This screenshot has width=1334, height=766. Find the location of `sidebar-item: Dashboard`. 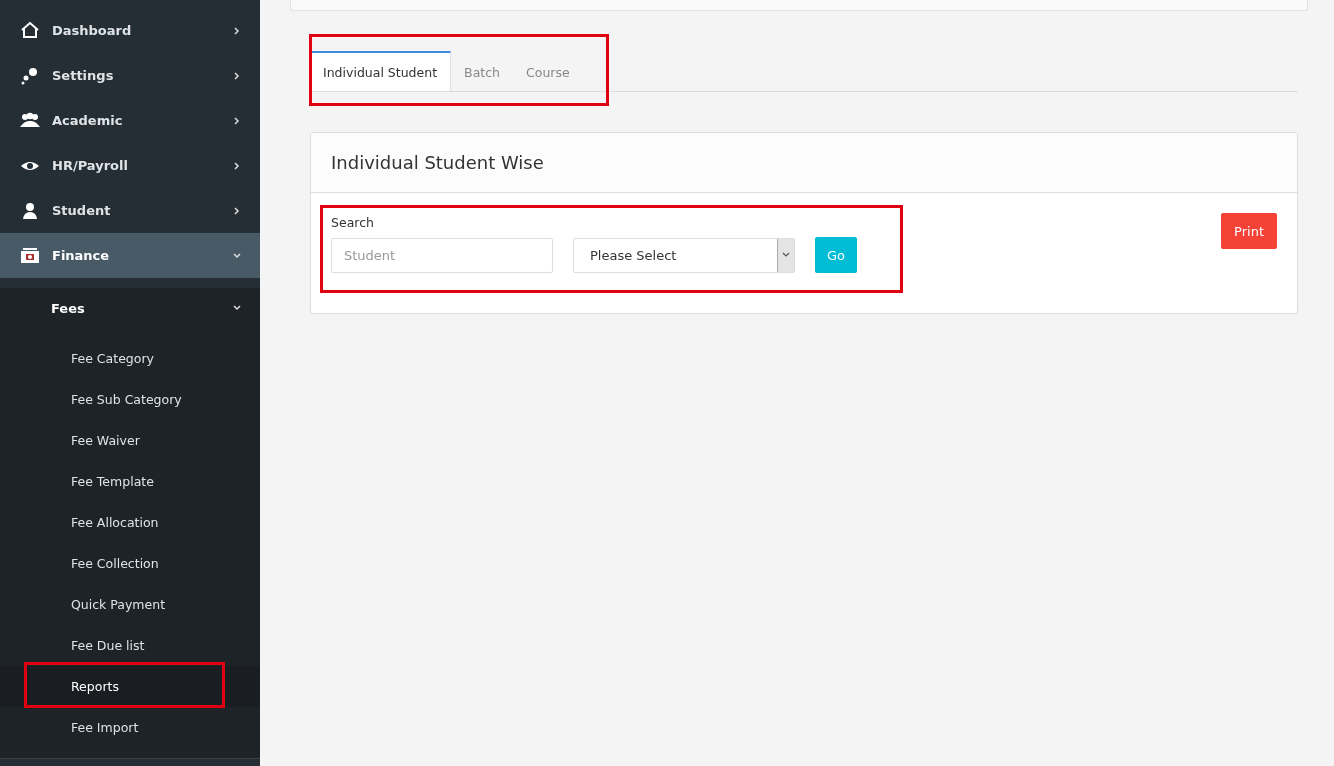

sidebar-item: Dashboard is located at coordinates (130, 30).